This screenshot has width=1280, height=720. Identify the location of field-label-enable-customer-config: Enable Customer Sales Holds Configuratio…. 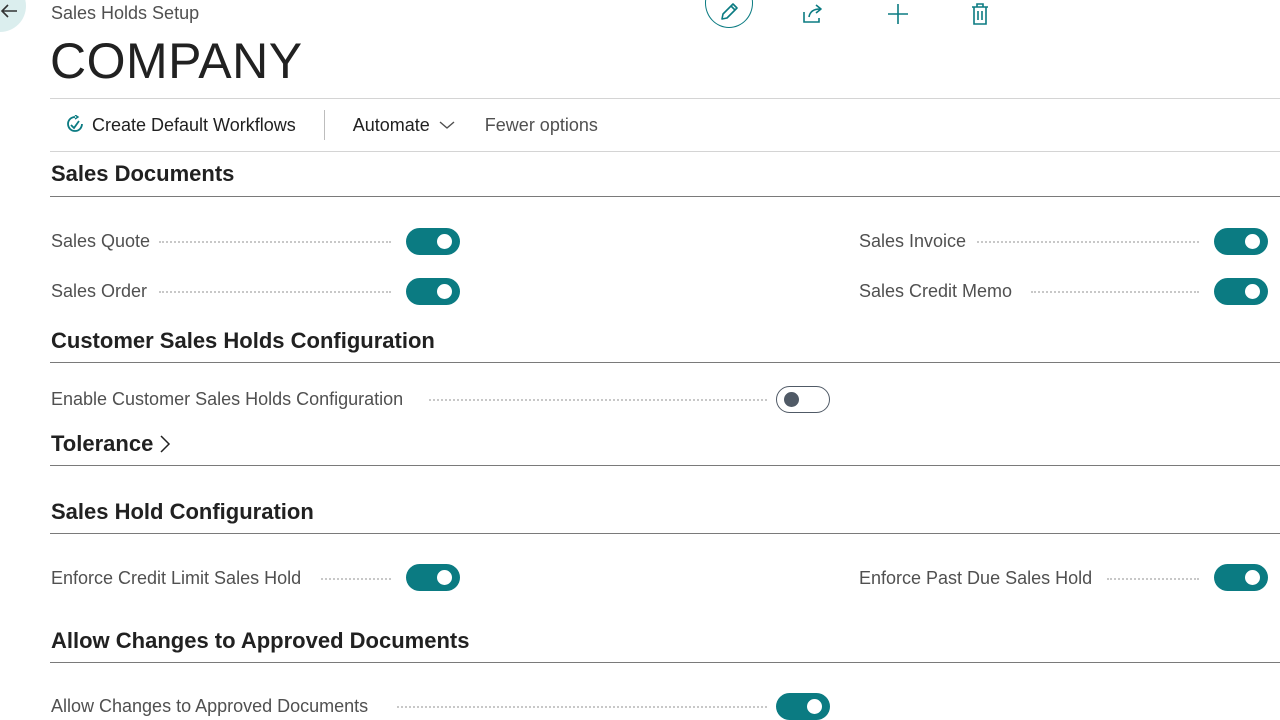
(227, 399).